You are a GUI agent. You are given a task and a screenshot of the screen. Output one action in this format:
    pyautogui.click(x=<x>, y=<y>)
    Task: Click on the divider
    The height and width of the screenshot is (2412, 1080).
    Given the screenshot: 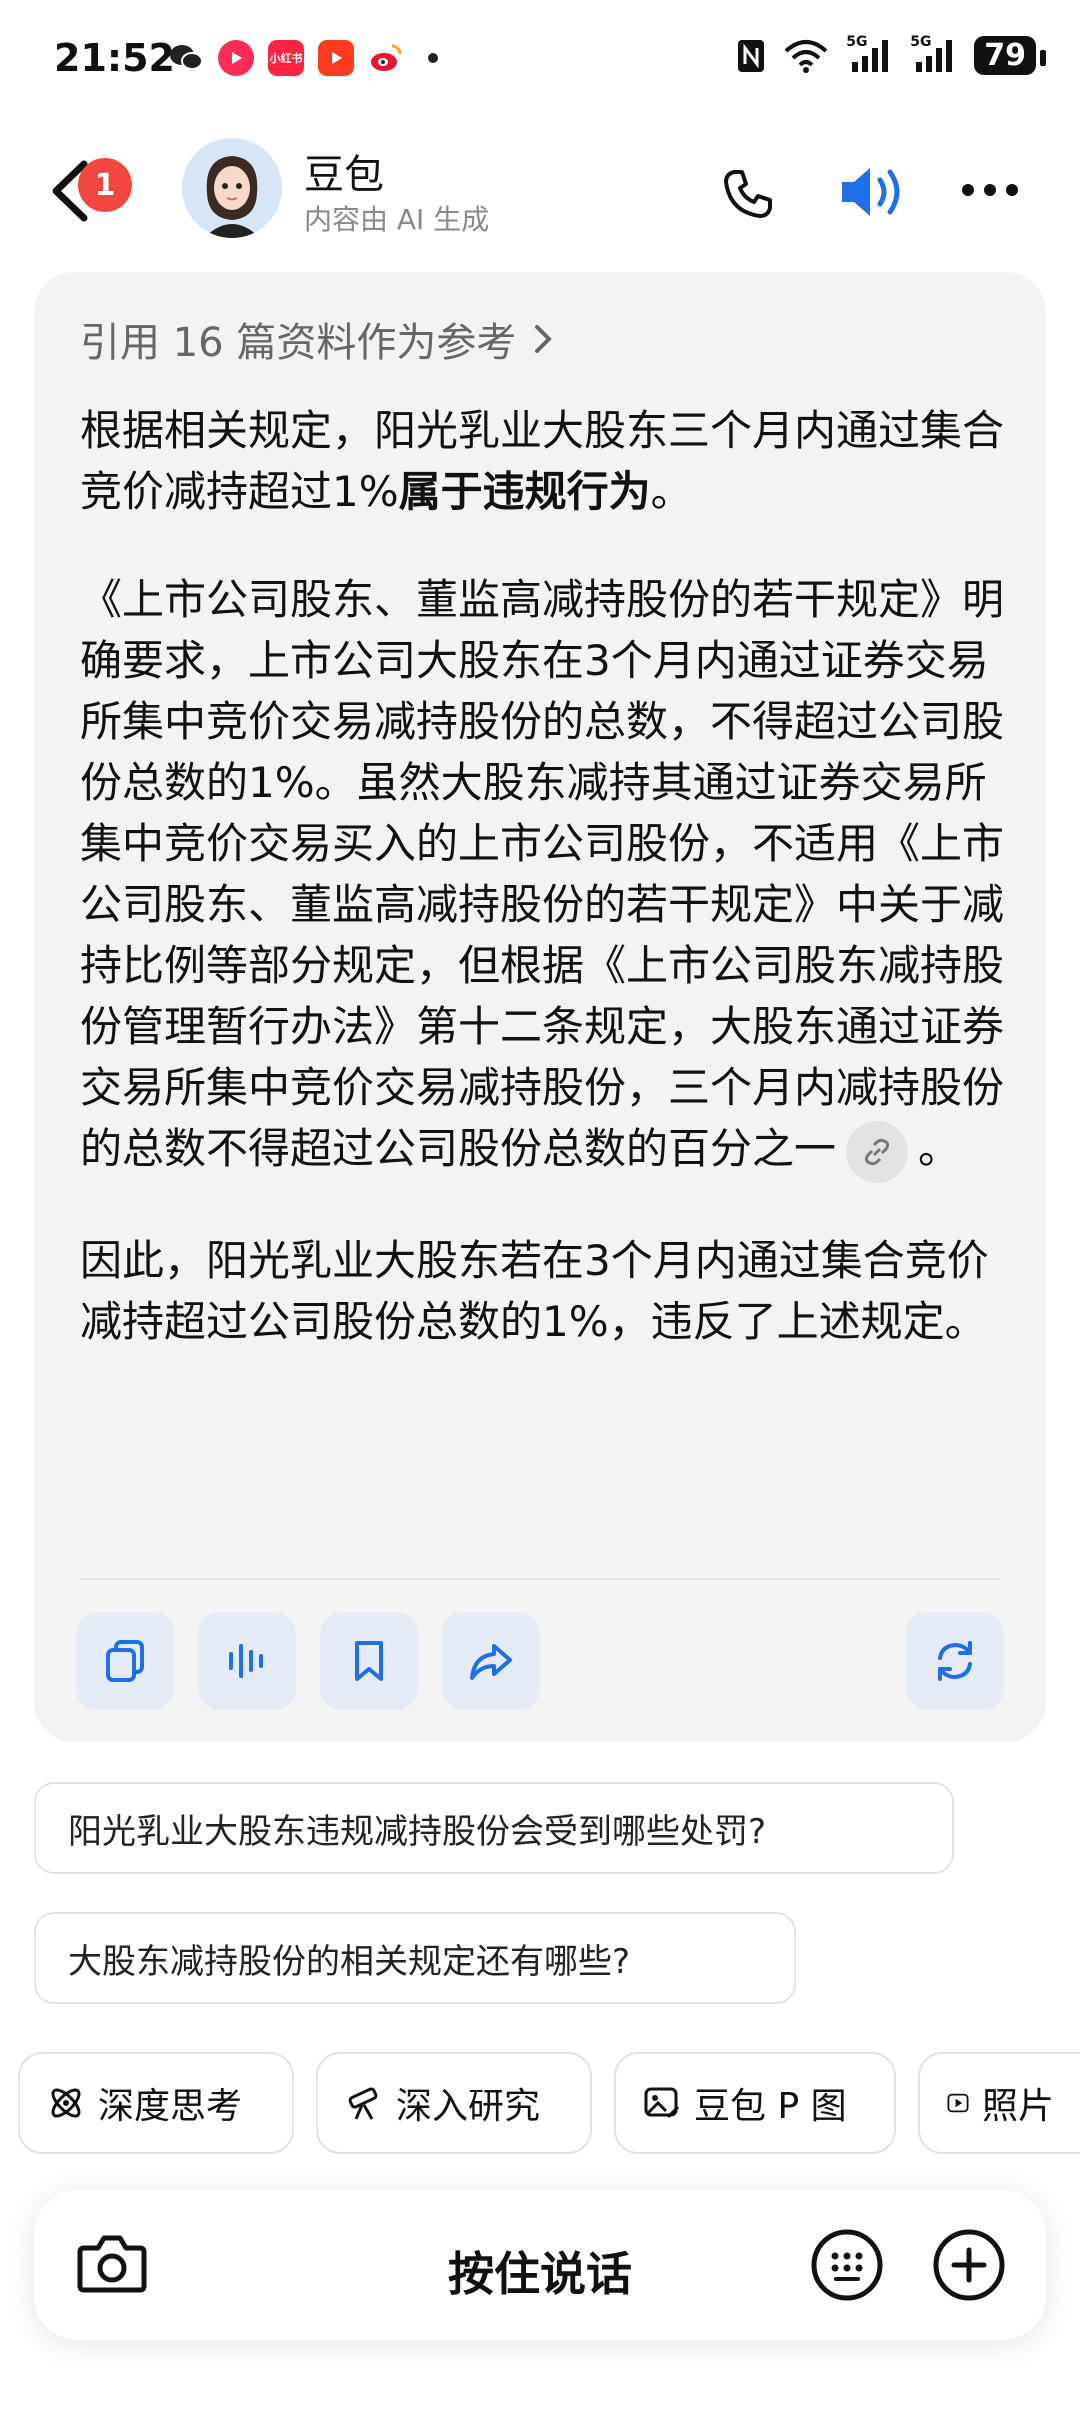 What is the action you would take?
    pyautogui.click(x=540, y=1579)
    